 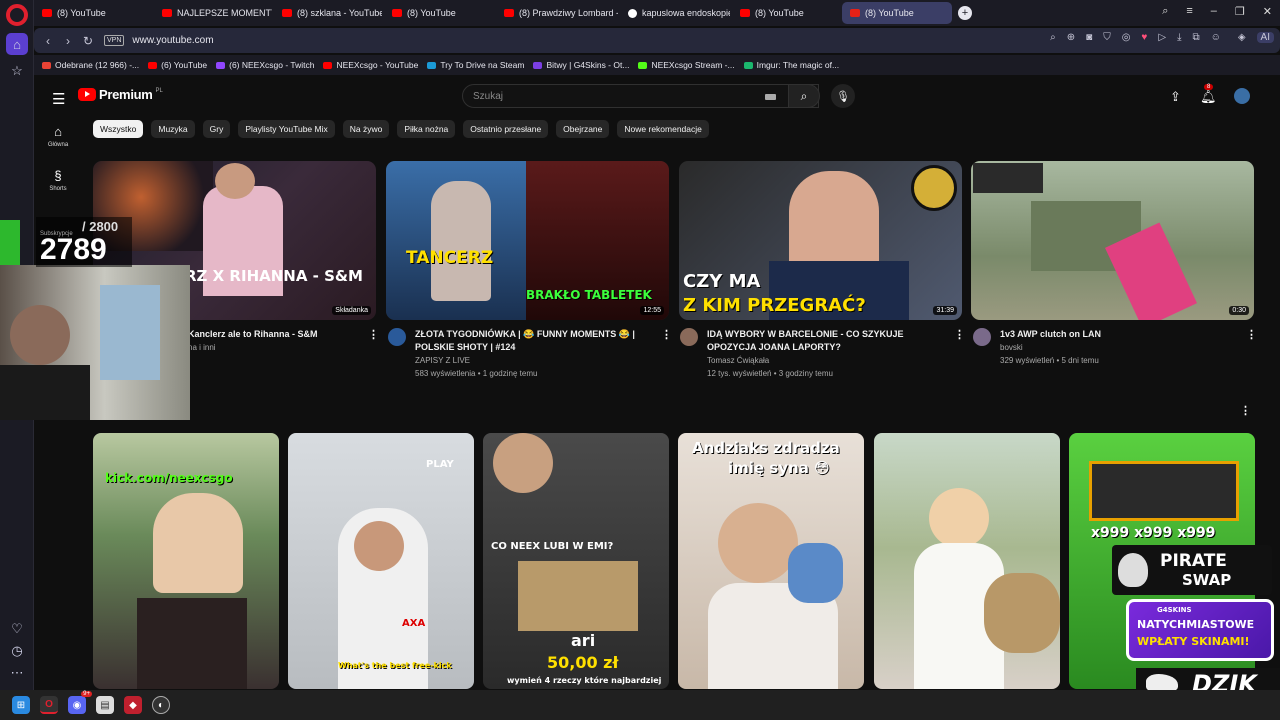 What do you see at coordinates (1245, 410) in the screenshot?
I see `shorts-more-icon: ⋮` at bounding box center [1245, 410].